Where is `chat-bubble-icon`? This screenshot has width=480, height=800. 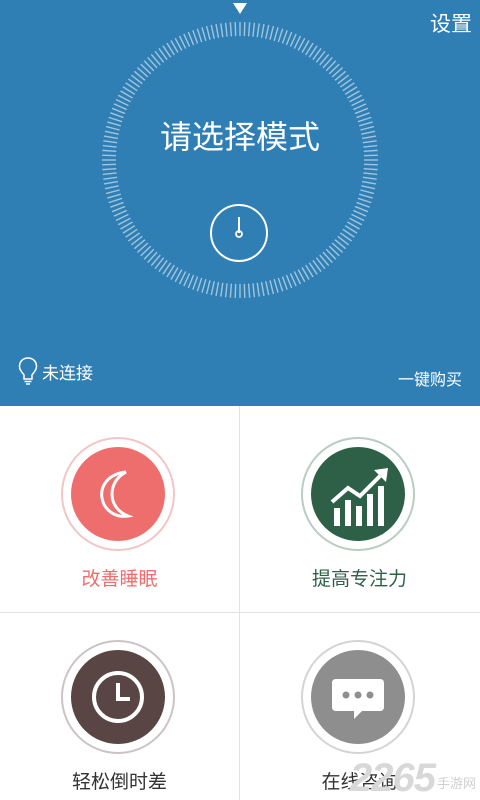
chat-bubble-icon is located at coordinates (358, 697).